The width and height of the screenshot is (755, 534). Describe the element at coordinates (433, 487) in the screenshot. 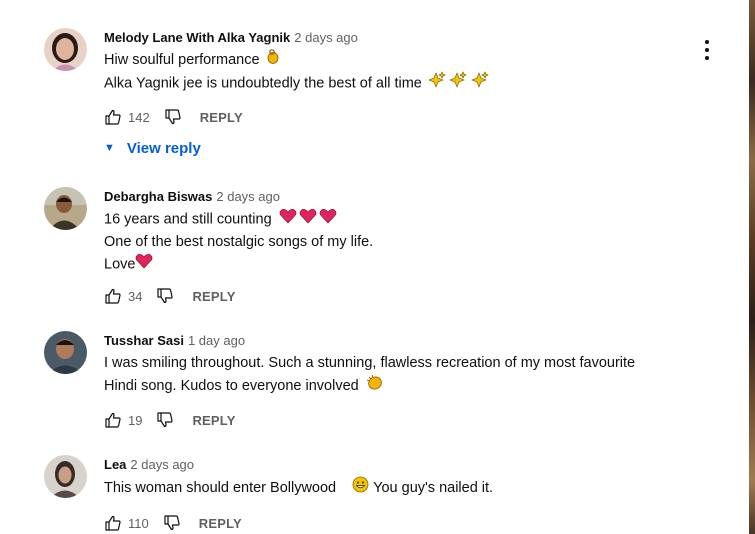

I see `comment-line: You guy's nailed it.` at that location.